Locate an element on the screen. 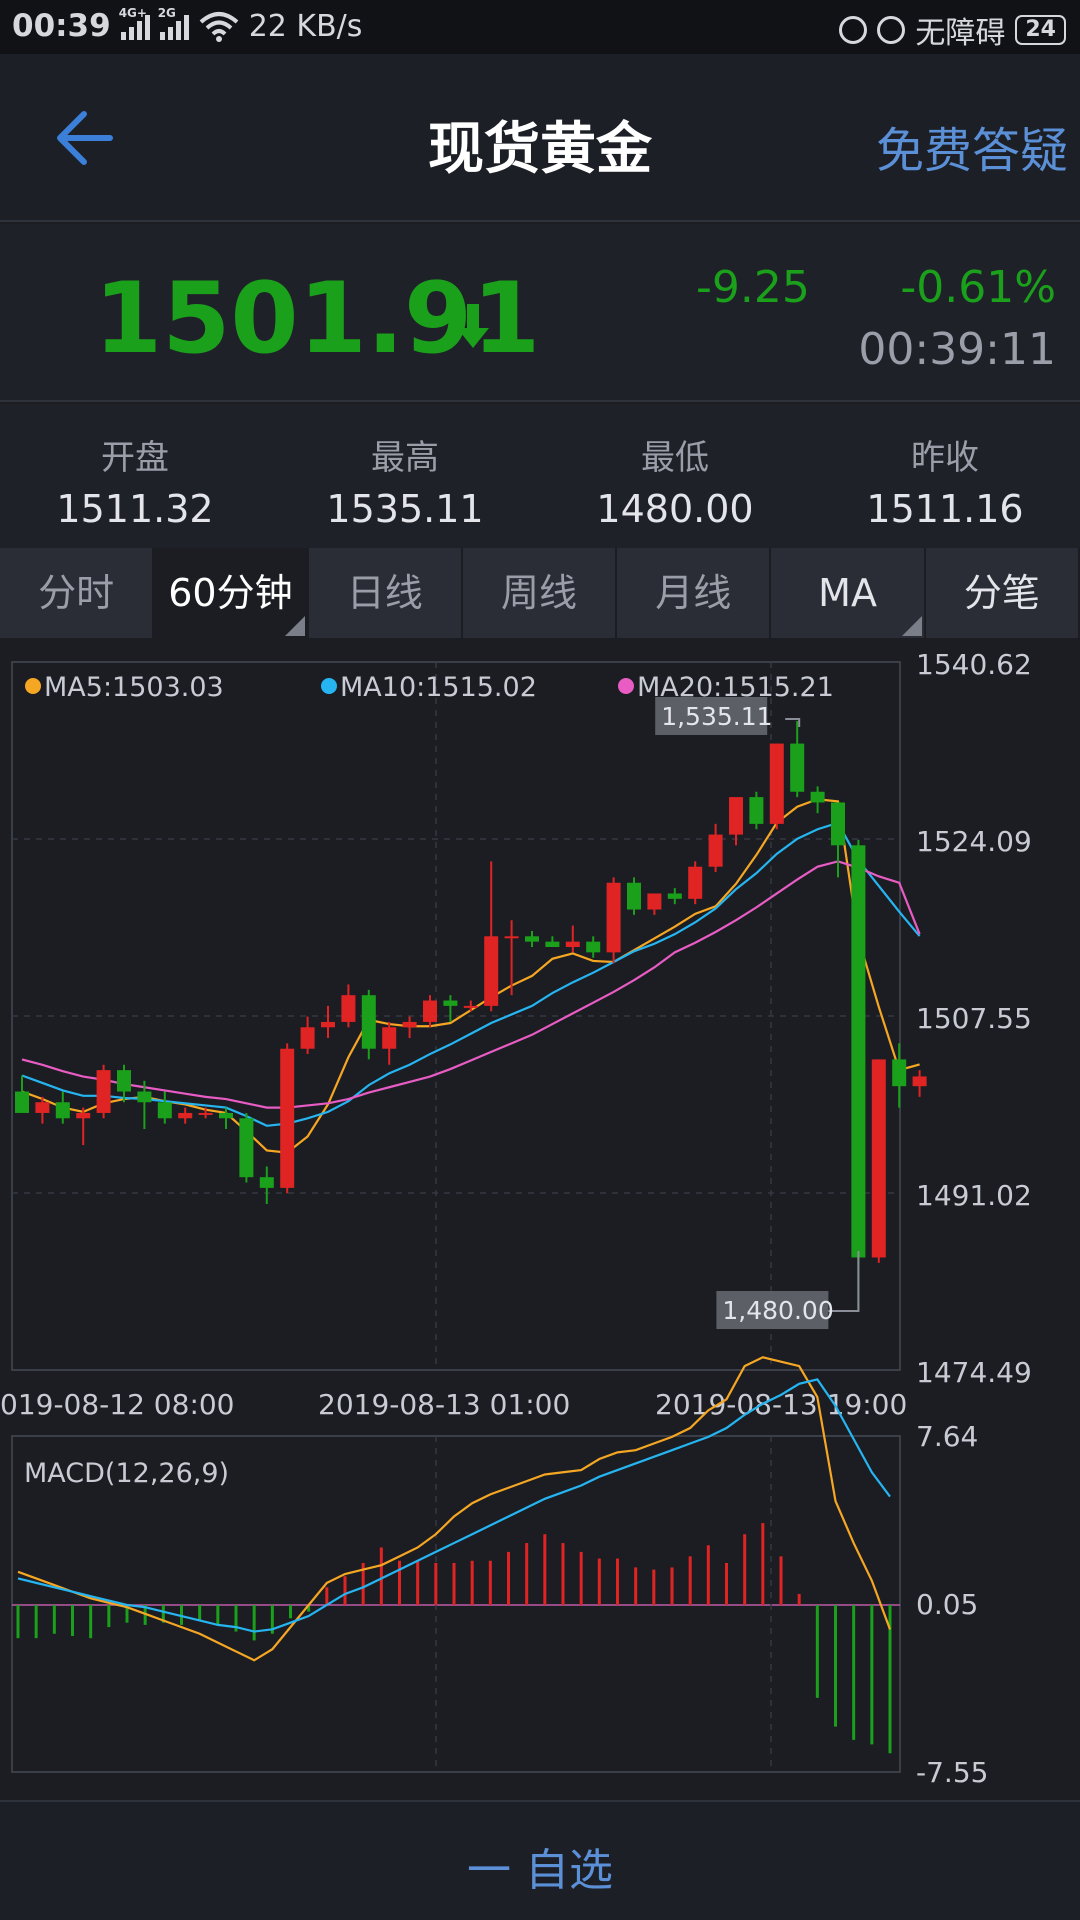  period-tabs: 分时 60分钟 日线 周线 月线 MA 分笔 is located at coordinates (540, 593).